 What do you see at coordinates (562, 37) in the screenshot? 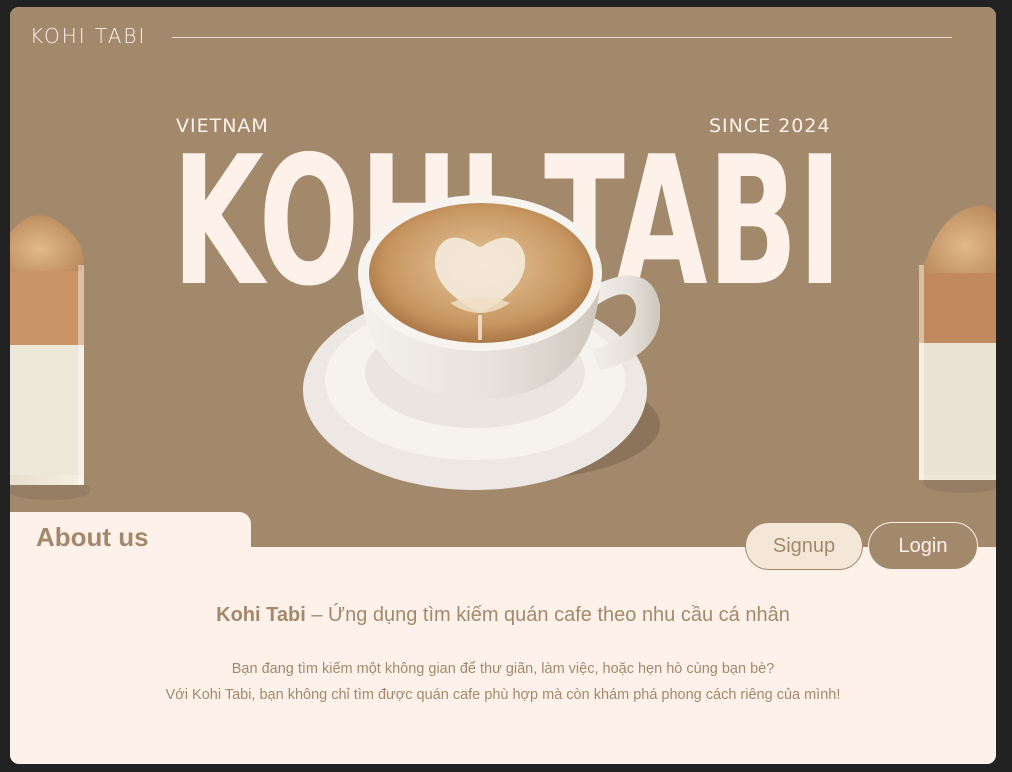
I see `header-divider` at bounding box center [562, 37].